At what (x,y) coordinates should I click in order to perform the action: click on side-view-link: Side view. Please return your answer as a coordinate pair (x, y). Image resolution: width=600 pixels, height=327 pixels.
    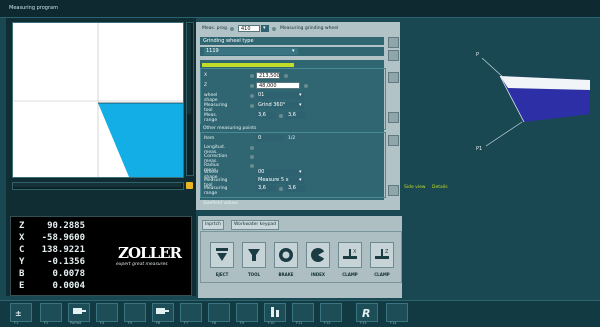
    Looking at the image, I should click on (415, 187).